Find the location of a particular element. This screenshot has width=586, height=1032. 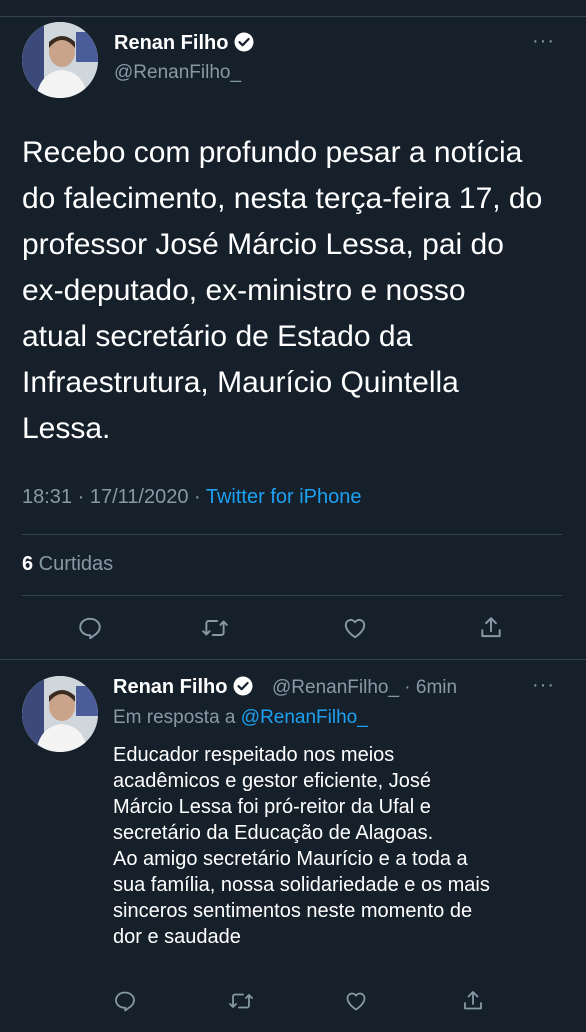

tweet-text-line: Infraestrutura, Maurício Quintella is located at coordinates (240, 382).